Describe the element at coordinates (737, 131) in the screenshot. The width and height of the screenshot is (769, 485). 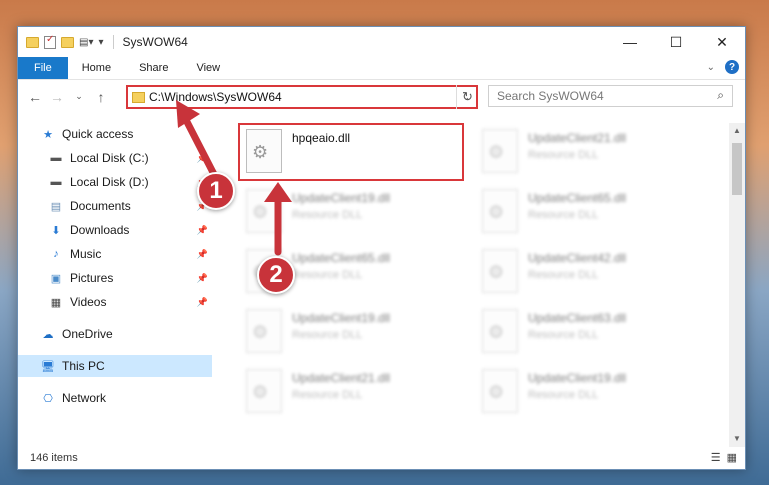
I see `scroll-up-icon: ▲` at that location.